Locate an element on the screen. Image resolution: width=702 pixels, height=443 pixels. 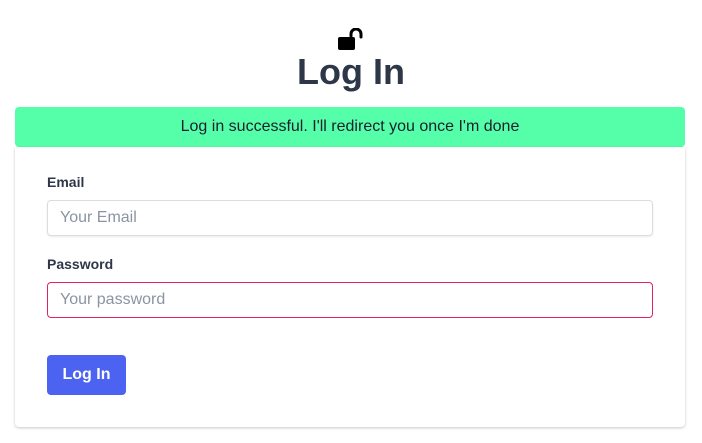
unlocked-lock-icon is located at coordinates (350, 39).